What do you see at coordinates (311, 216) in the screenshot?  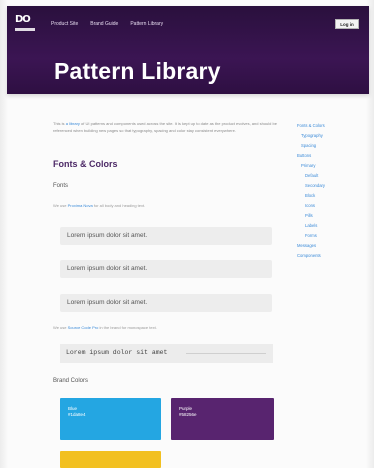 I see `sidebar-item-pills: Pills` at bounding box center [311, 216].